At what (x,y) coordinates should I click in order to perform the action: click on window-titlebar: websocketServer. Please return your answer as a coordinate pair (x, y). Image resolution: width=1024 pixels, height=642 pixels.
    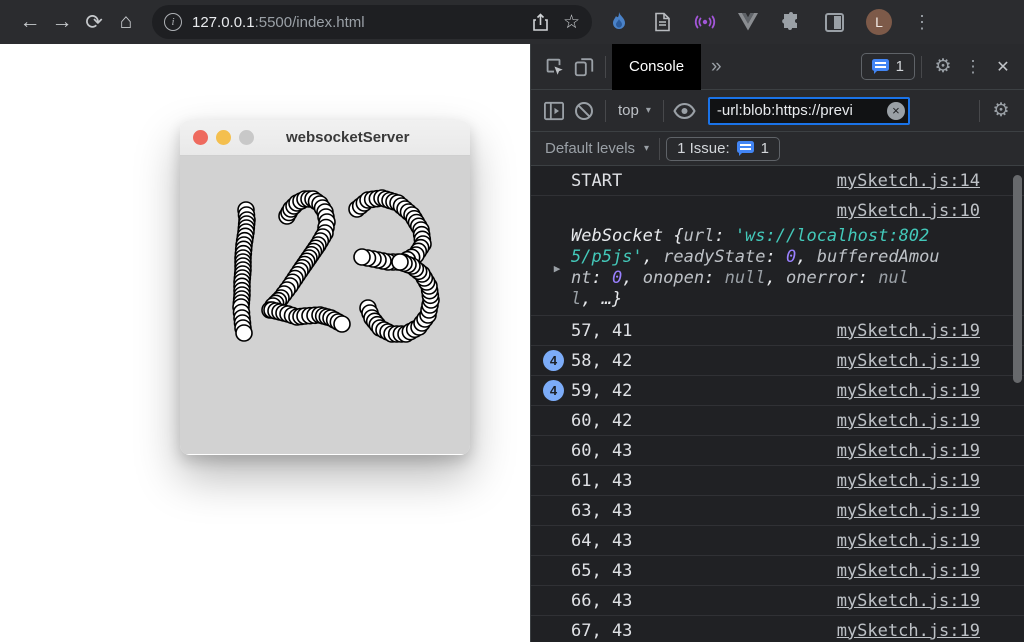
    Looking at the image, I should click on (325, 138).